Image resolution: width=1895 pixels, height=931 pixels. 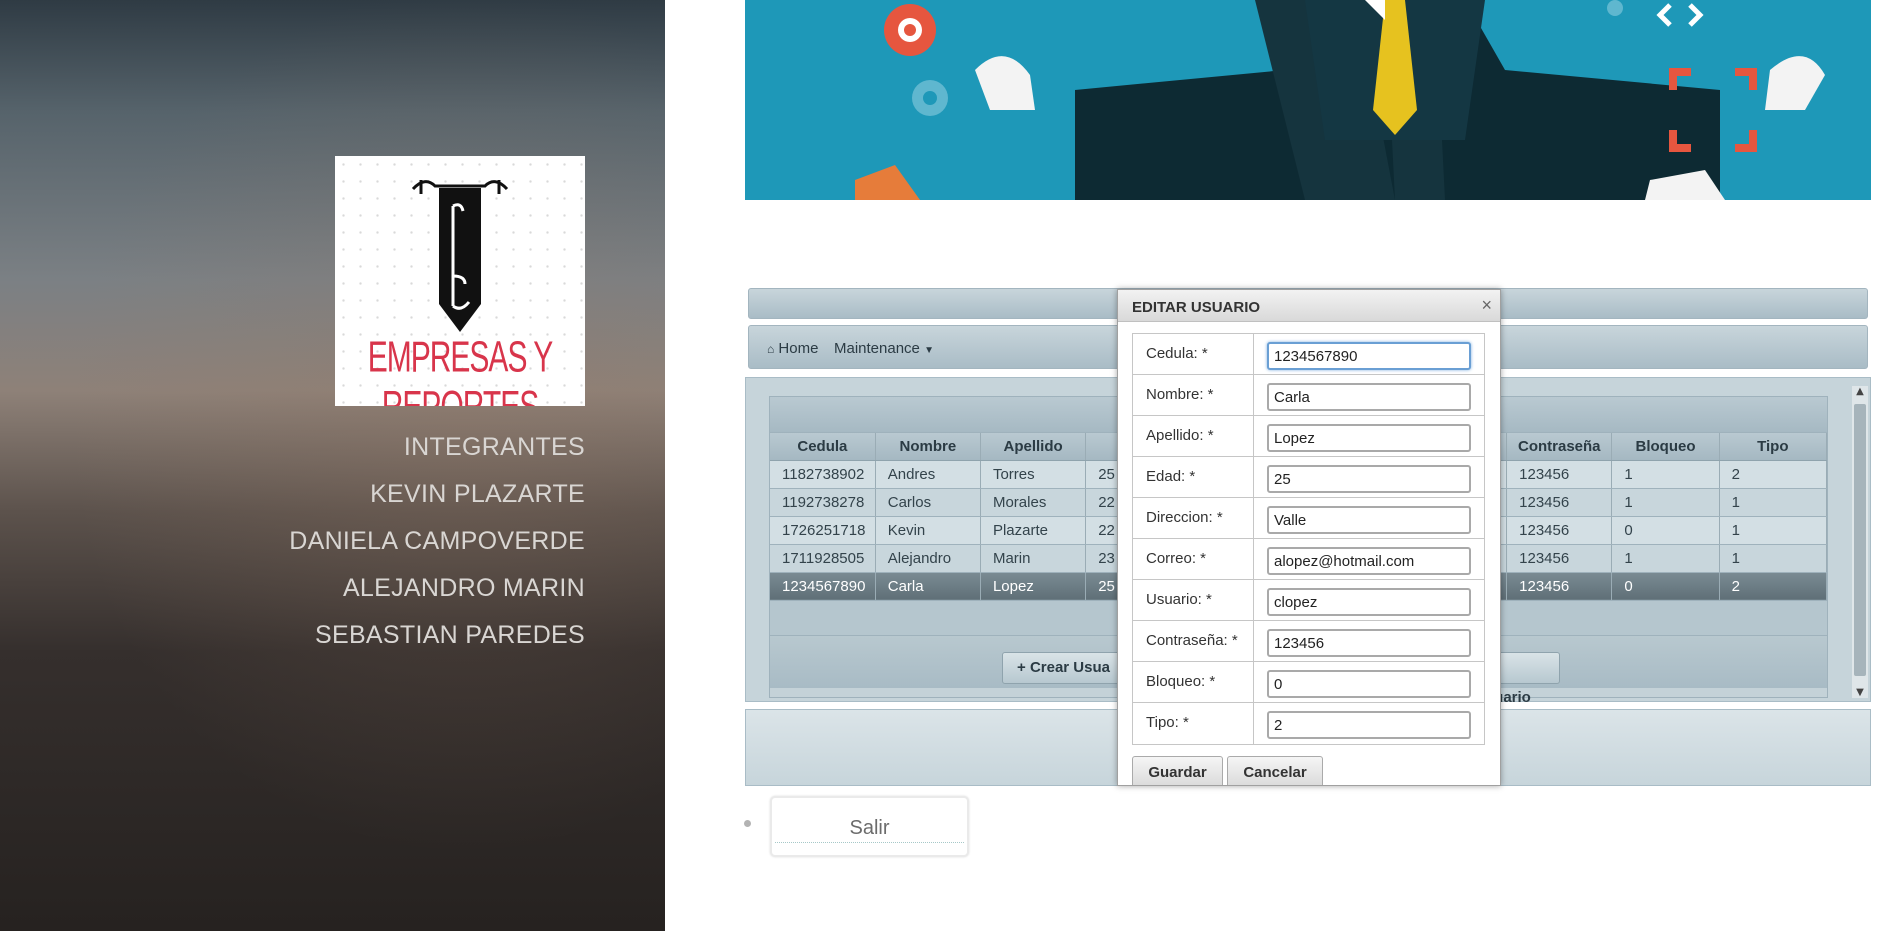 What do you see at coordinates (1193, 518) in the screenshot?
I see `field-label: Direccion: *` at bounding box center [1193, 518].